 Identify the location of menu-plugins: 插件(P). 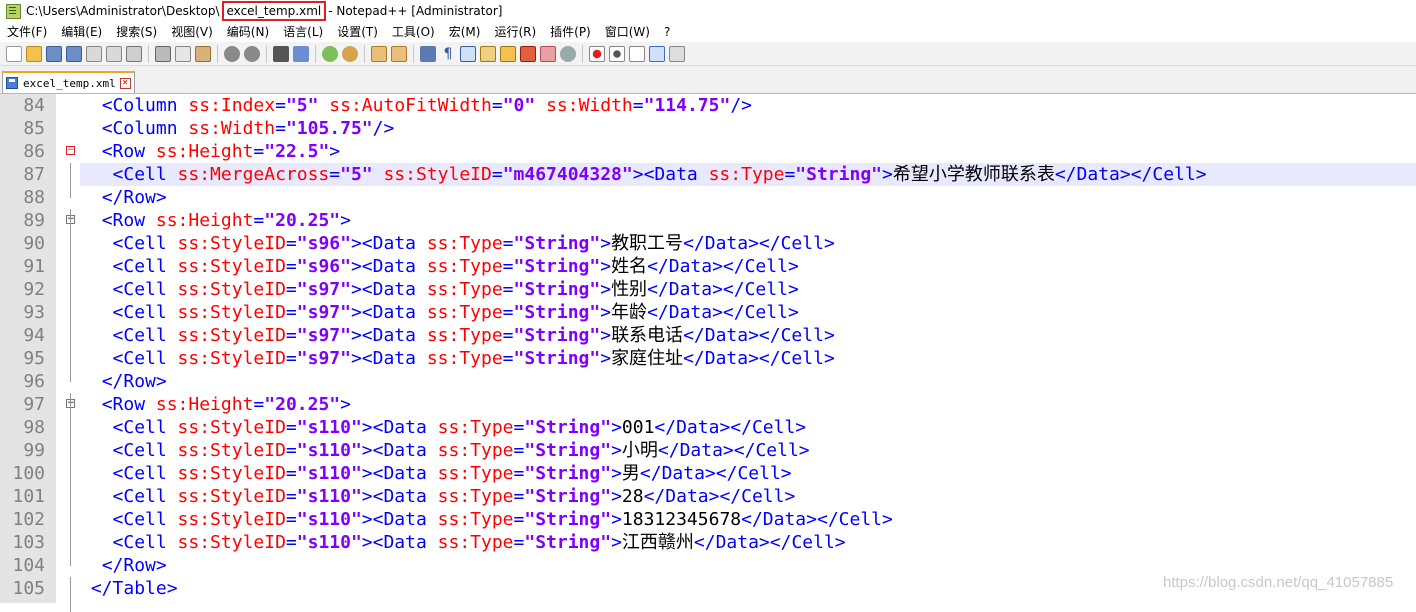
(570, 32).